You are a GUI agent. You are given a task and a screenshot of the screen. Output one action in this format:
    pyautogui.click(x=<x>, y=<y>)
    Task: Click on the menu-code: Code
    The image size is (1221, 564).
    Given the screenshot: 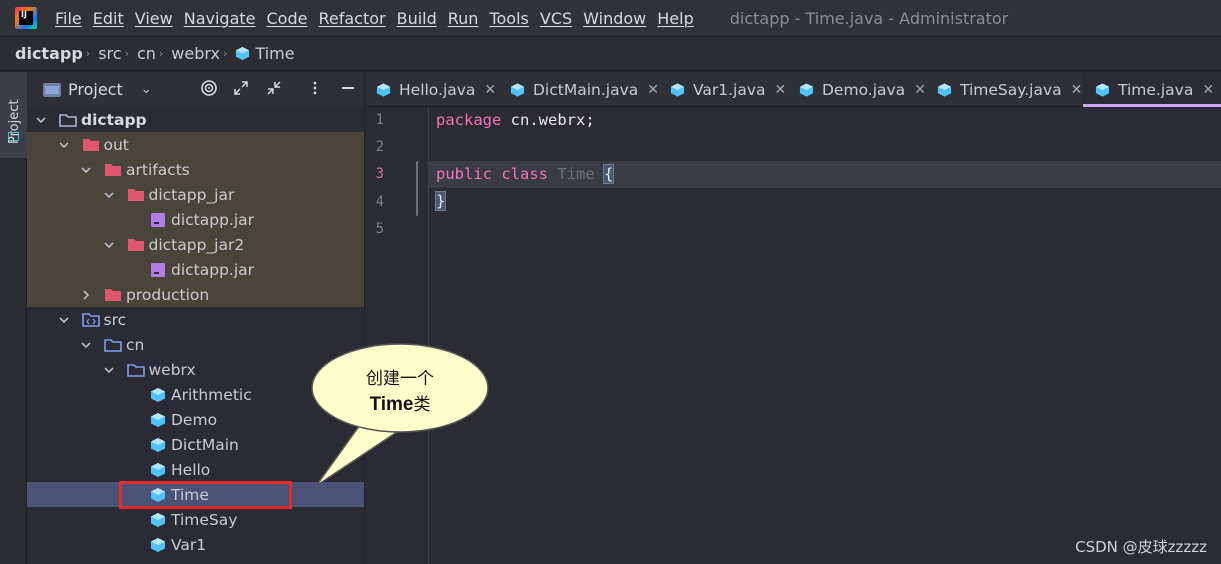 What is the action you would take?
    pyautogui.click(x=287, y=18)
    